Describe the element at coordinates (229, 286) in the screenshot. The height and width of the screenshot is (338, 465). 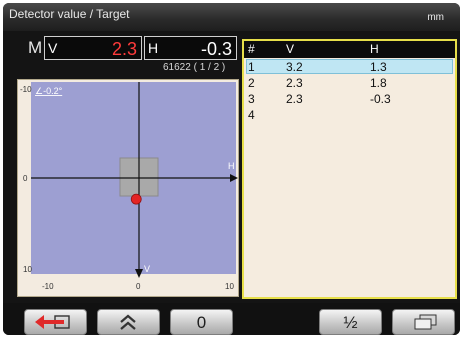
I see `x-tick-label: 10` at that location.